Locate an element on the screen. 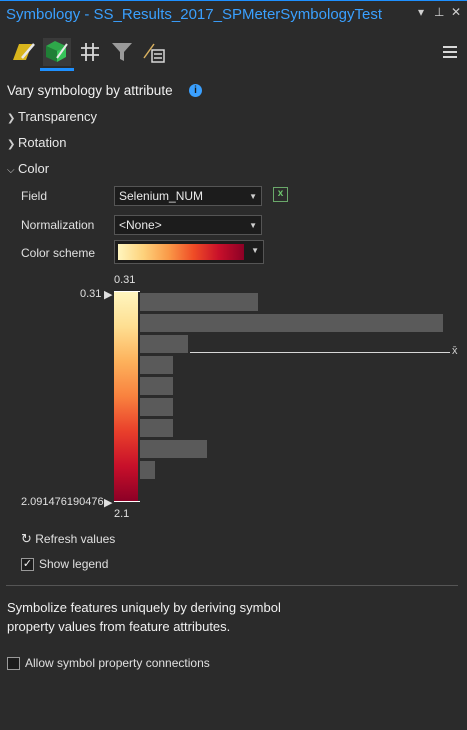  filter-icon is located at coordinates (122, 52).